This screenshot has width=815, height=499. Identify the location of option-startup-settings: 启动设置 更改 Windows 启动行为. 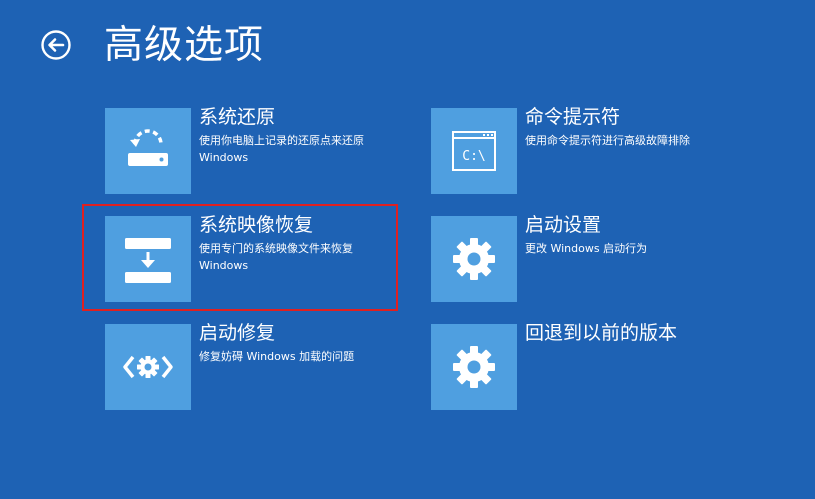
(581, 258).